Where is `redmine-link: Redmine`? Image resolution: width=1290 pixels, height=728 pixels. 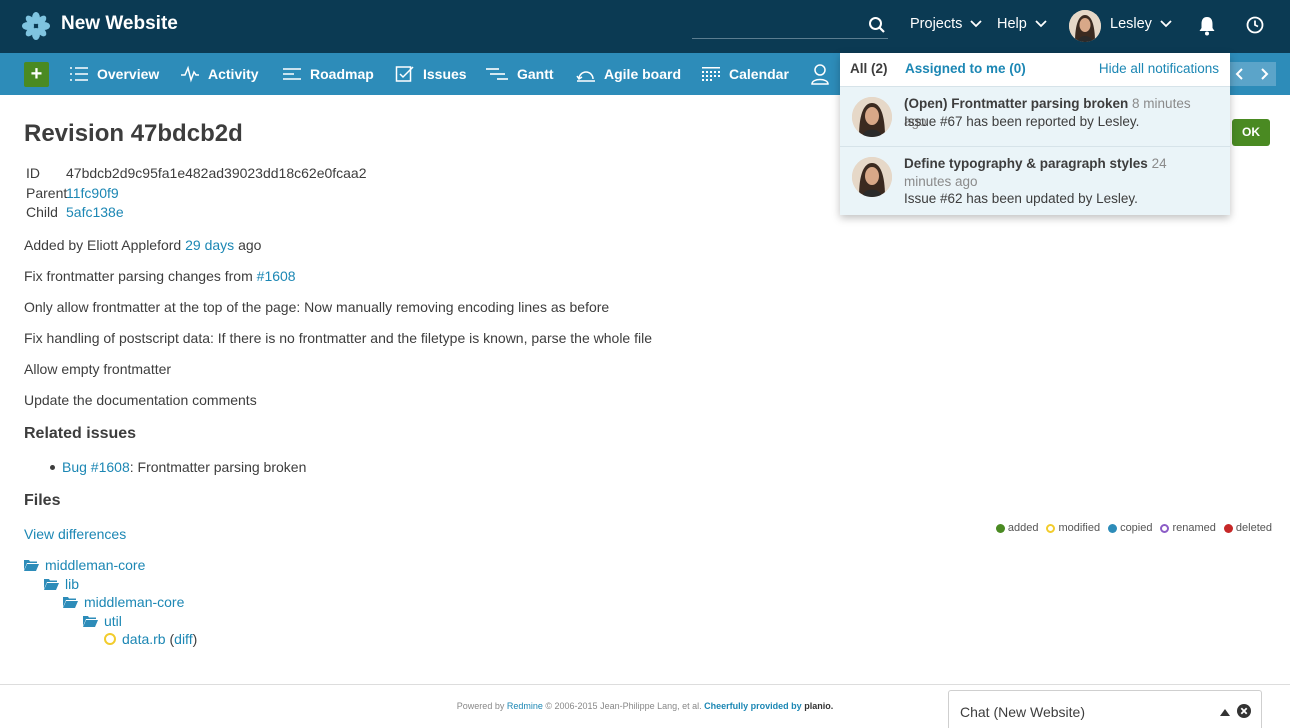 redmine-link: Redmine is located at coordinates (525, 706).